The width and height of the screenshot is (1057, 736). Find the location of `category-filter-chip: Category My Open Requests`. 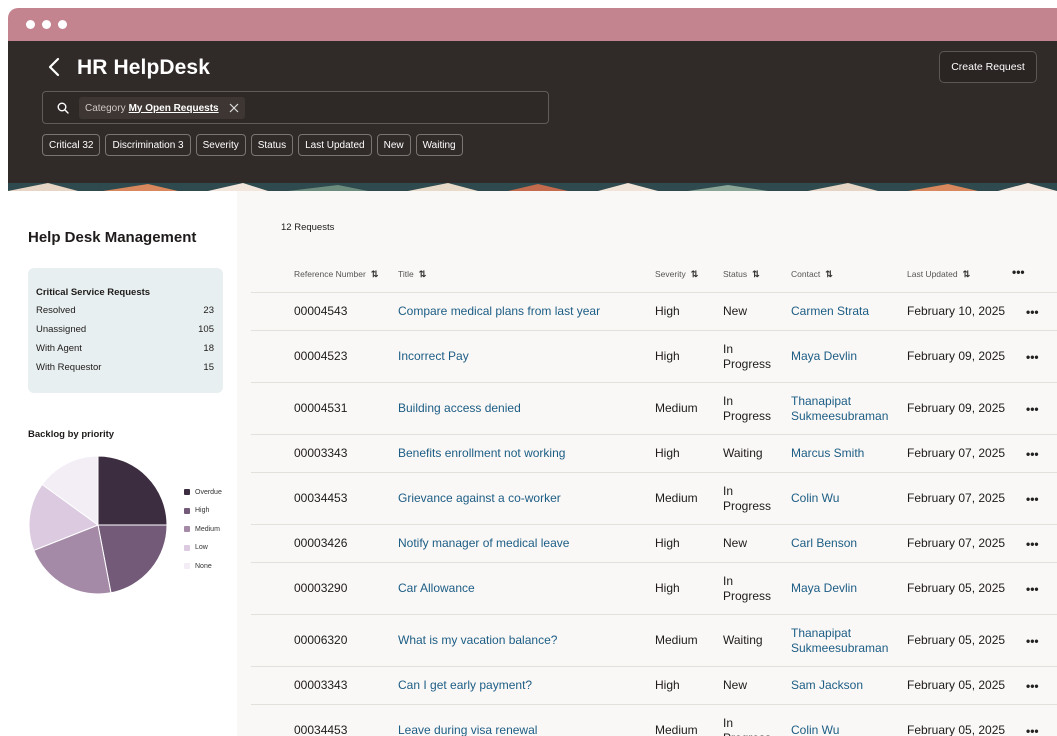

category-filter-chip: Category My Open Requests is located at coordinates (162, 108).